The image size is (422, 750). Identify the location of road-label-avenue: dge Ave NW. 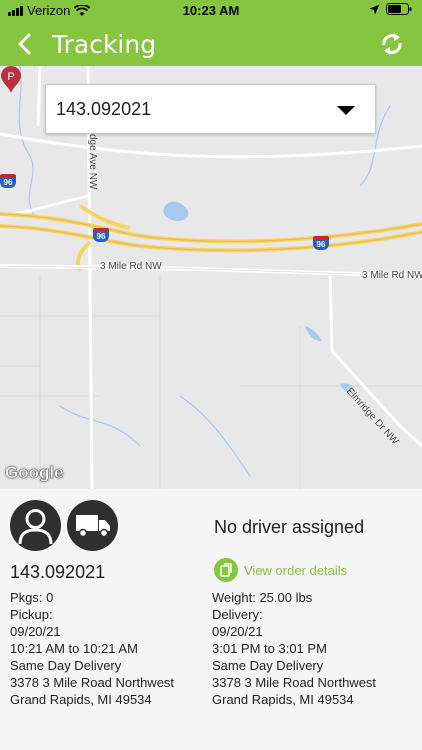
(92, 162).